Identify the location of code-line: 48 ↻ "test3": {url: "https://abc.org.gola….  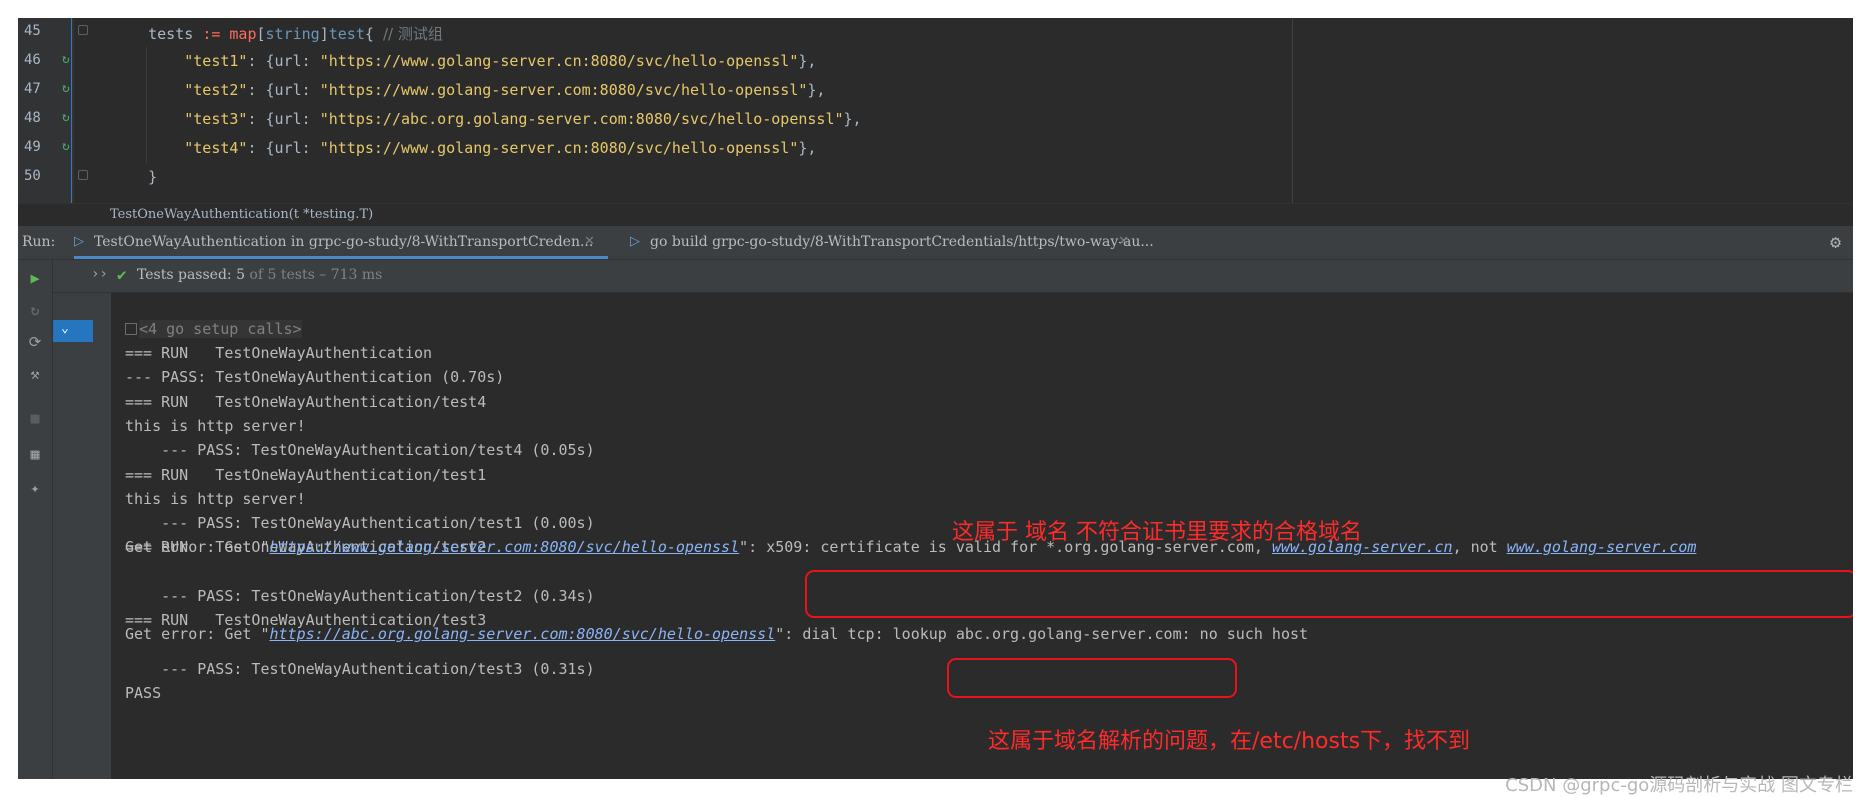
(935, 119).